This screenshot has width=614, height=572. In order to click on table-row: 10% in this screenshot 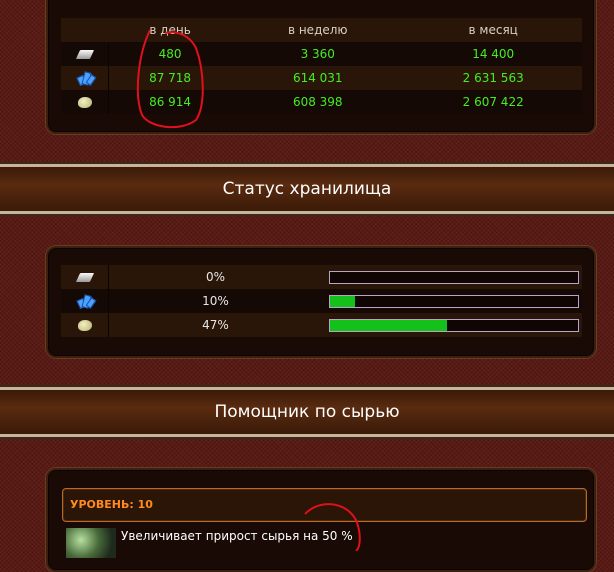, I will do `click(321, 301)`.